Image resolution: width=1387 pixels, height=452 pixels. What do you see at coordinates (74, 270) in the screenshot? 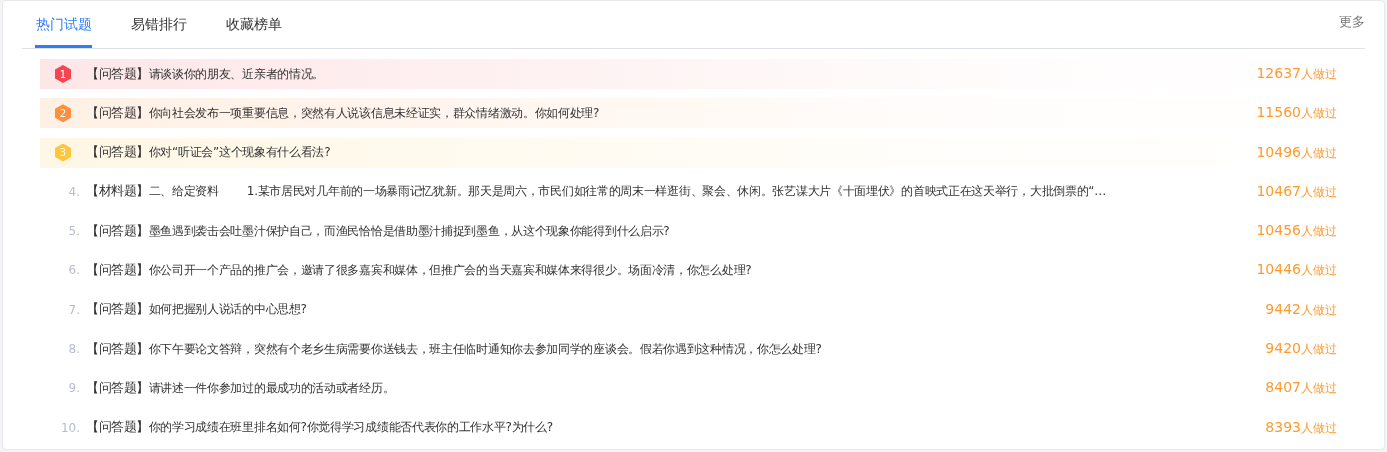
I see `rank-number: 6.` at bounding box center [74, 270].